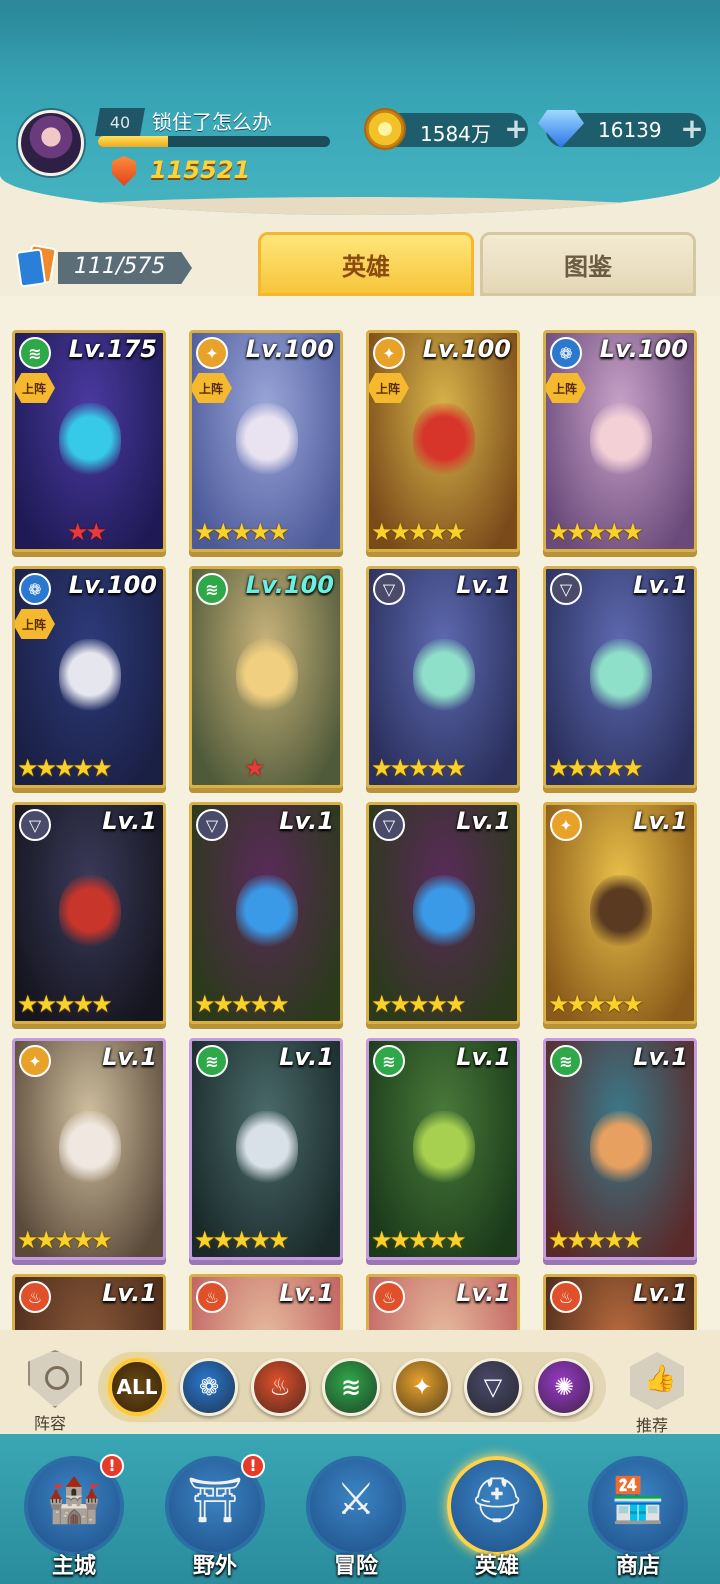  What do you see at coordinates (564, 1387) in the screenshot?
I see `chaos-filter-icon: ✺` at bounding box center [564, 1387].